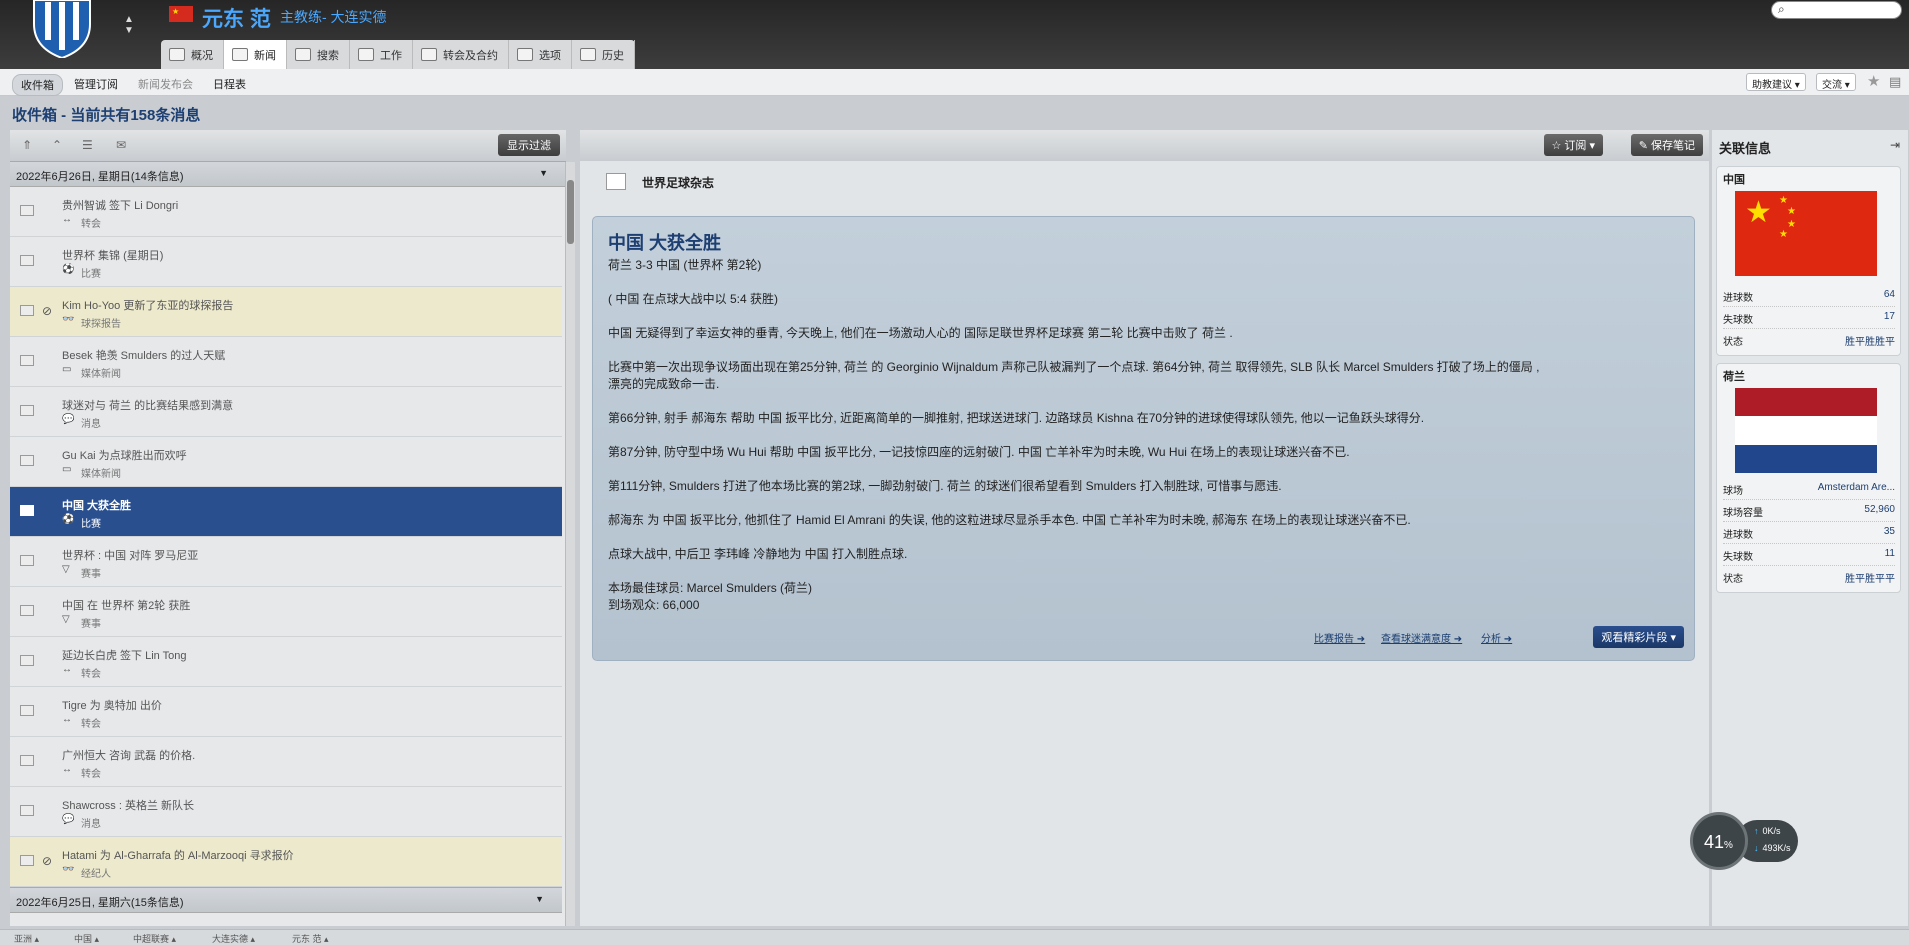 Image resolution: width=1909 pixels, height=945 pixels. Describe the element at coordinates (165, 84) in the screenshot. I see `subnav-press-conference: 新闻发布会` at that location.